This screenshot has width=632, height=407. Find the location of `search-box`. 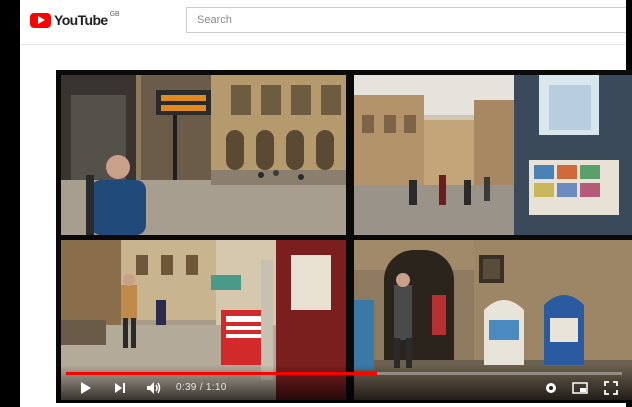

search-box is located at coordinates (406, 20).